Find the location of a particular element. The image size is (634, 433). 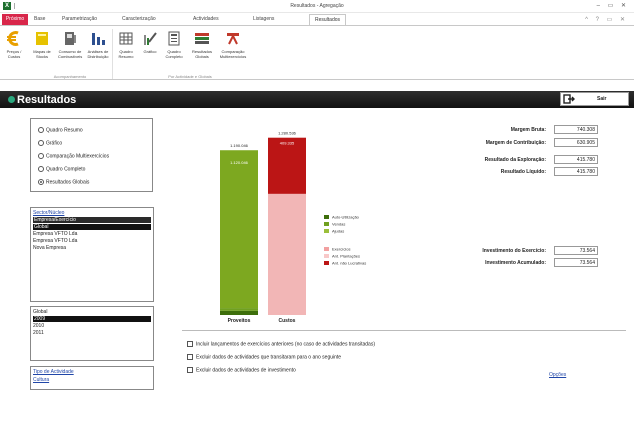

tab-parametrizacao: Parametrização is located at coordinates (79, 19).